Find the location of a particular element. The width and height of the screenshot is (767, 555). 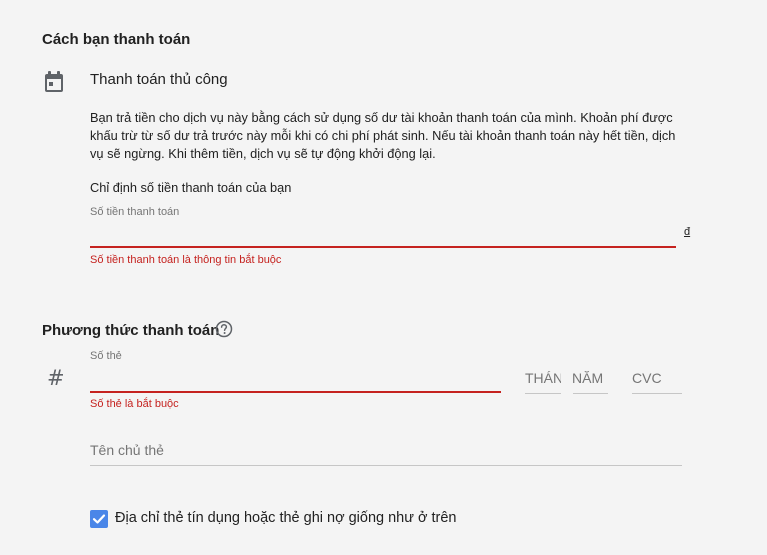

card-number-label: Số thẻ is located at coordinates (106, 356).